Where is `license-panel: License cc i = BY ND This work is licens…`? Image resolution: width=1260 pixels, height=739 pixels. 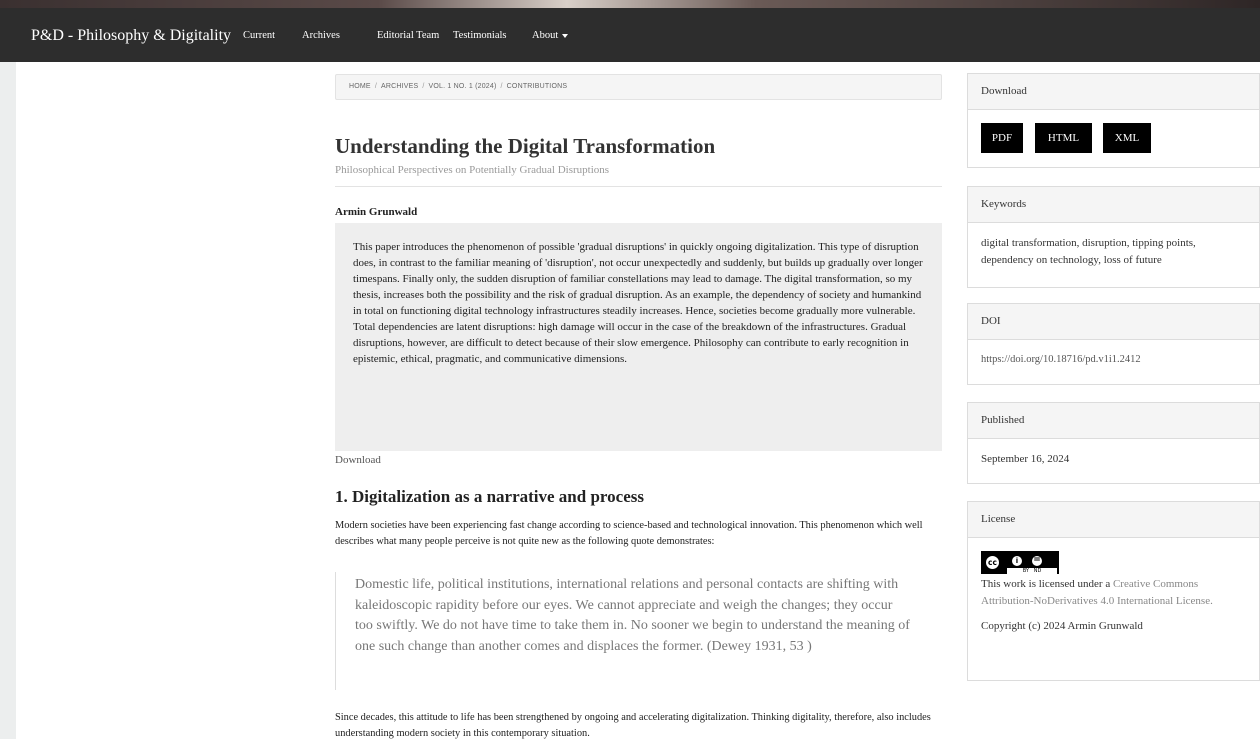 license-panel: License cc i = BY ND This work is licens… is located at coordinates (1113, 591).